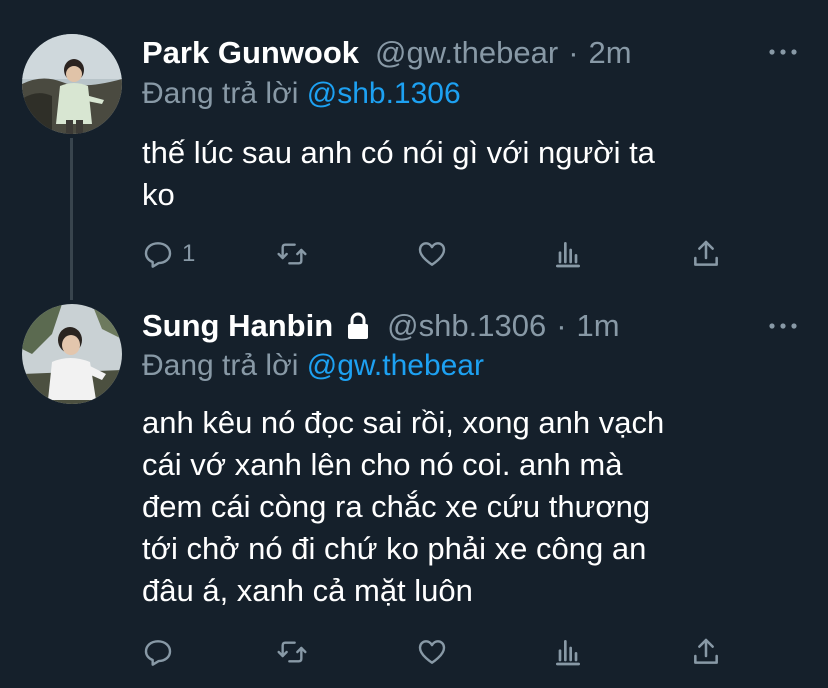 Image resolution: width=828 pixels, height=688 pixels. I want to click on action-bar, so click(442, 652).